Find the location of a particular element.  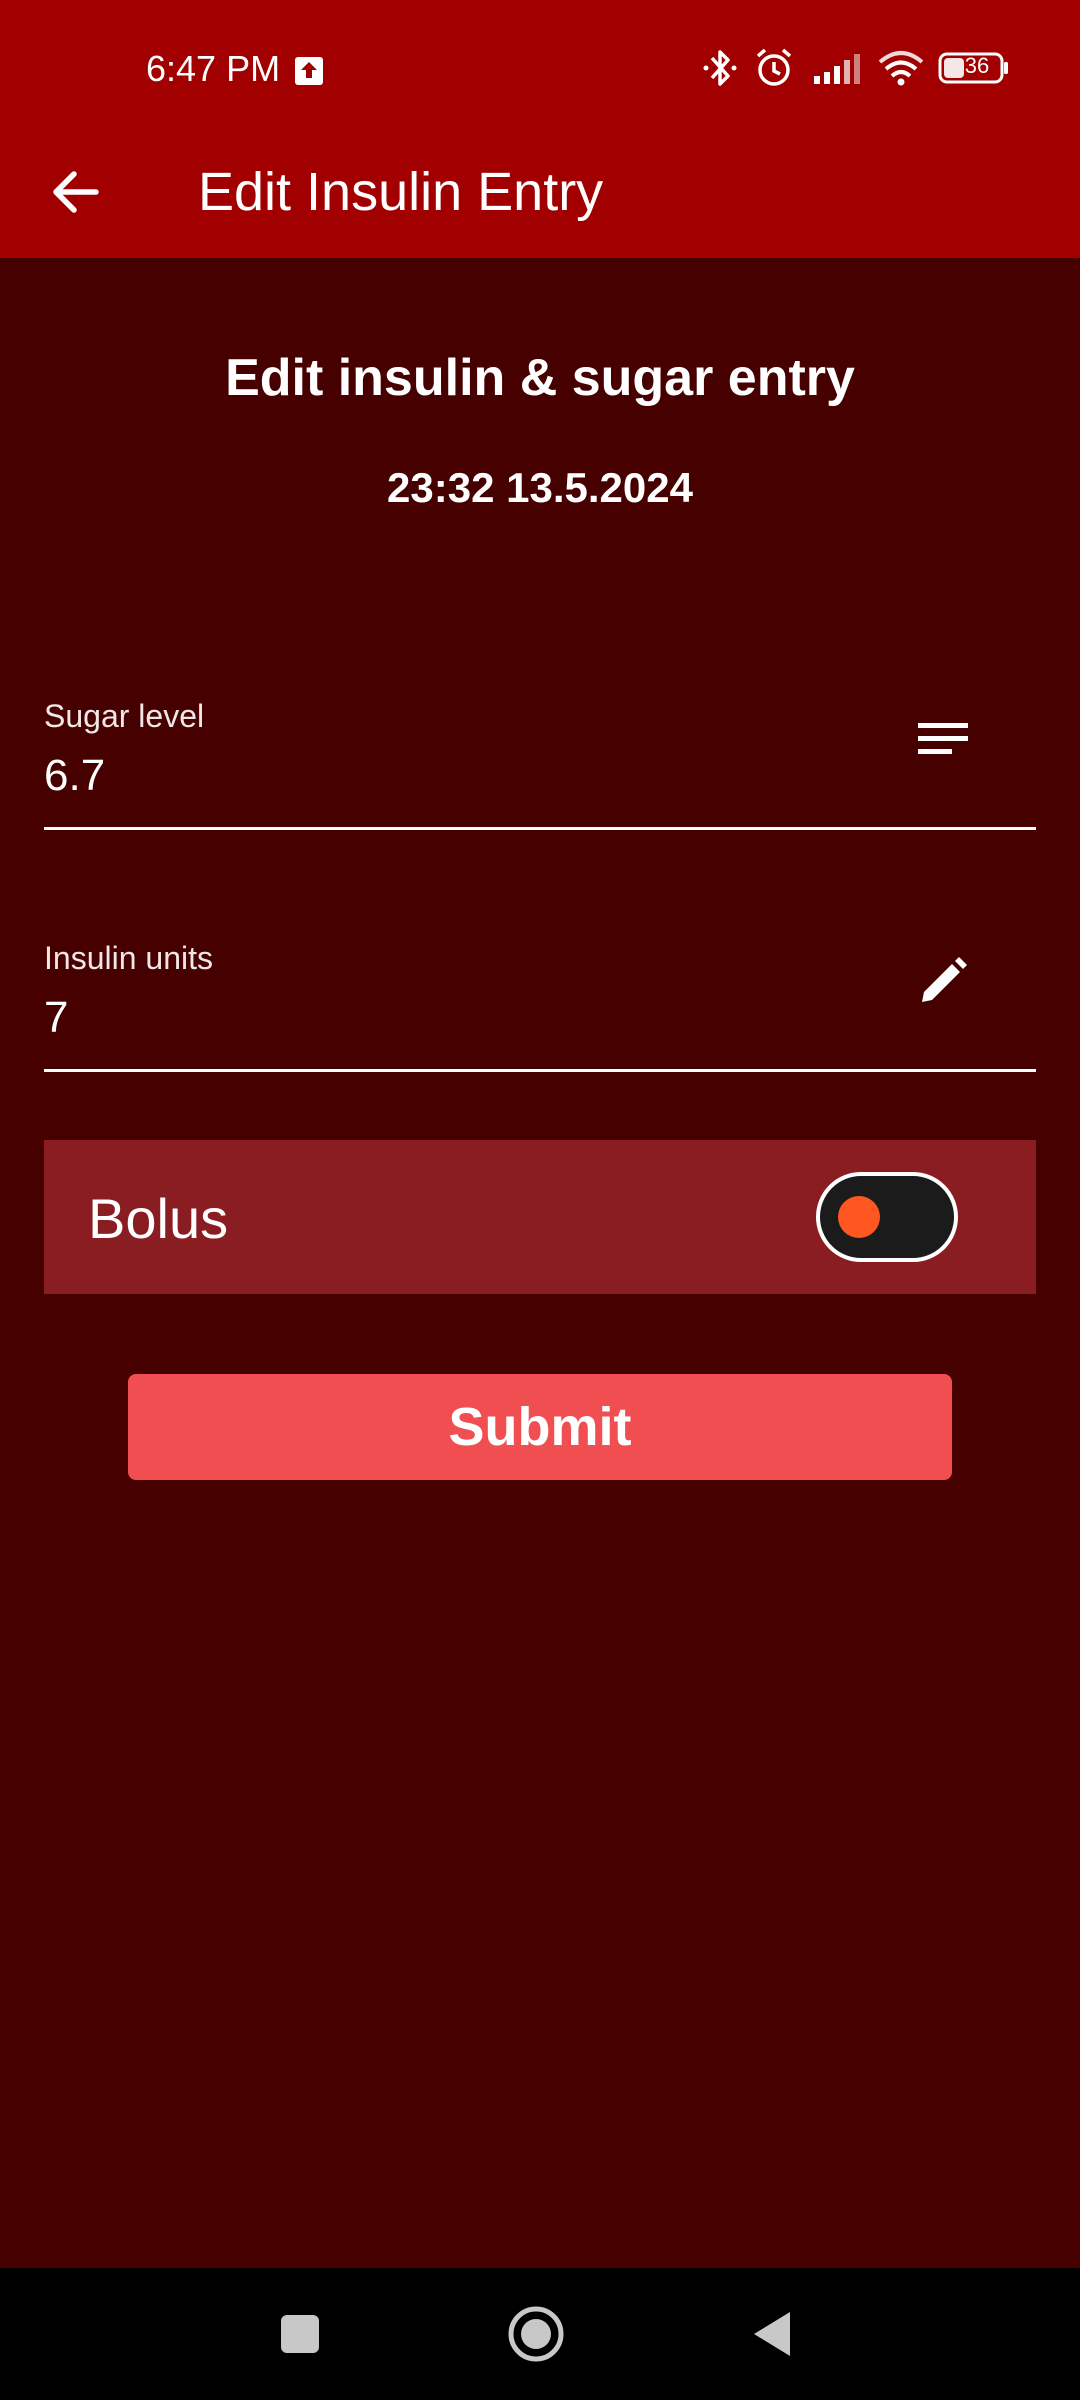

nav-bar is located at coordinates (540, 2334).